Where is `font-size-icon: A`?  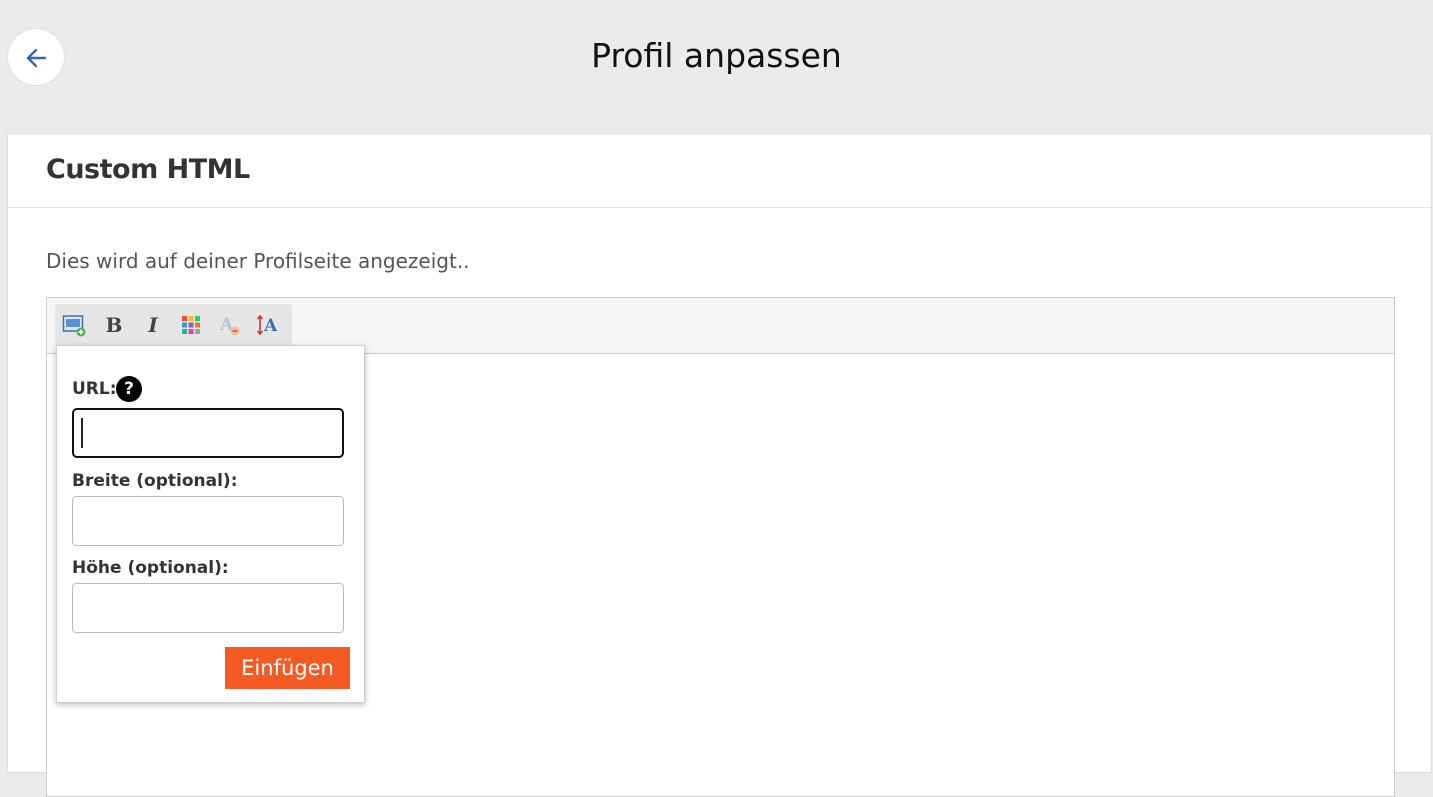
font-size-icon: A is located at coordinates (268, 325).